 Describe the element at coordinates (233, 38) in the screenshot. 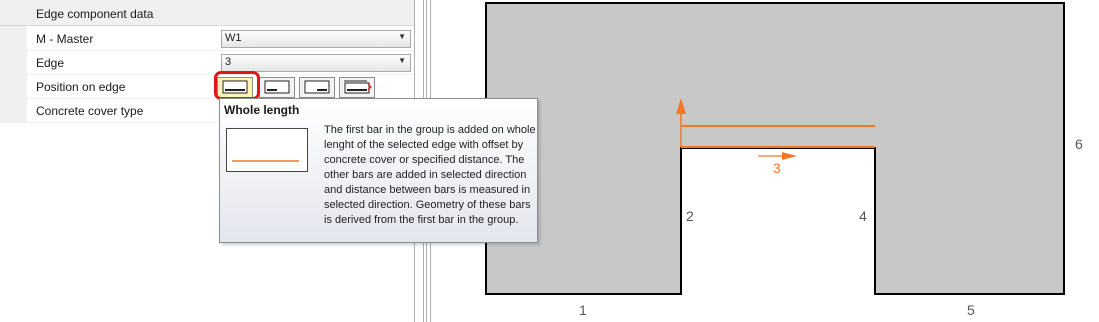

I see `master-value: W1` at that location.